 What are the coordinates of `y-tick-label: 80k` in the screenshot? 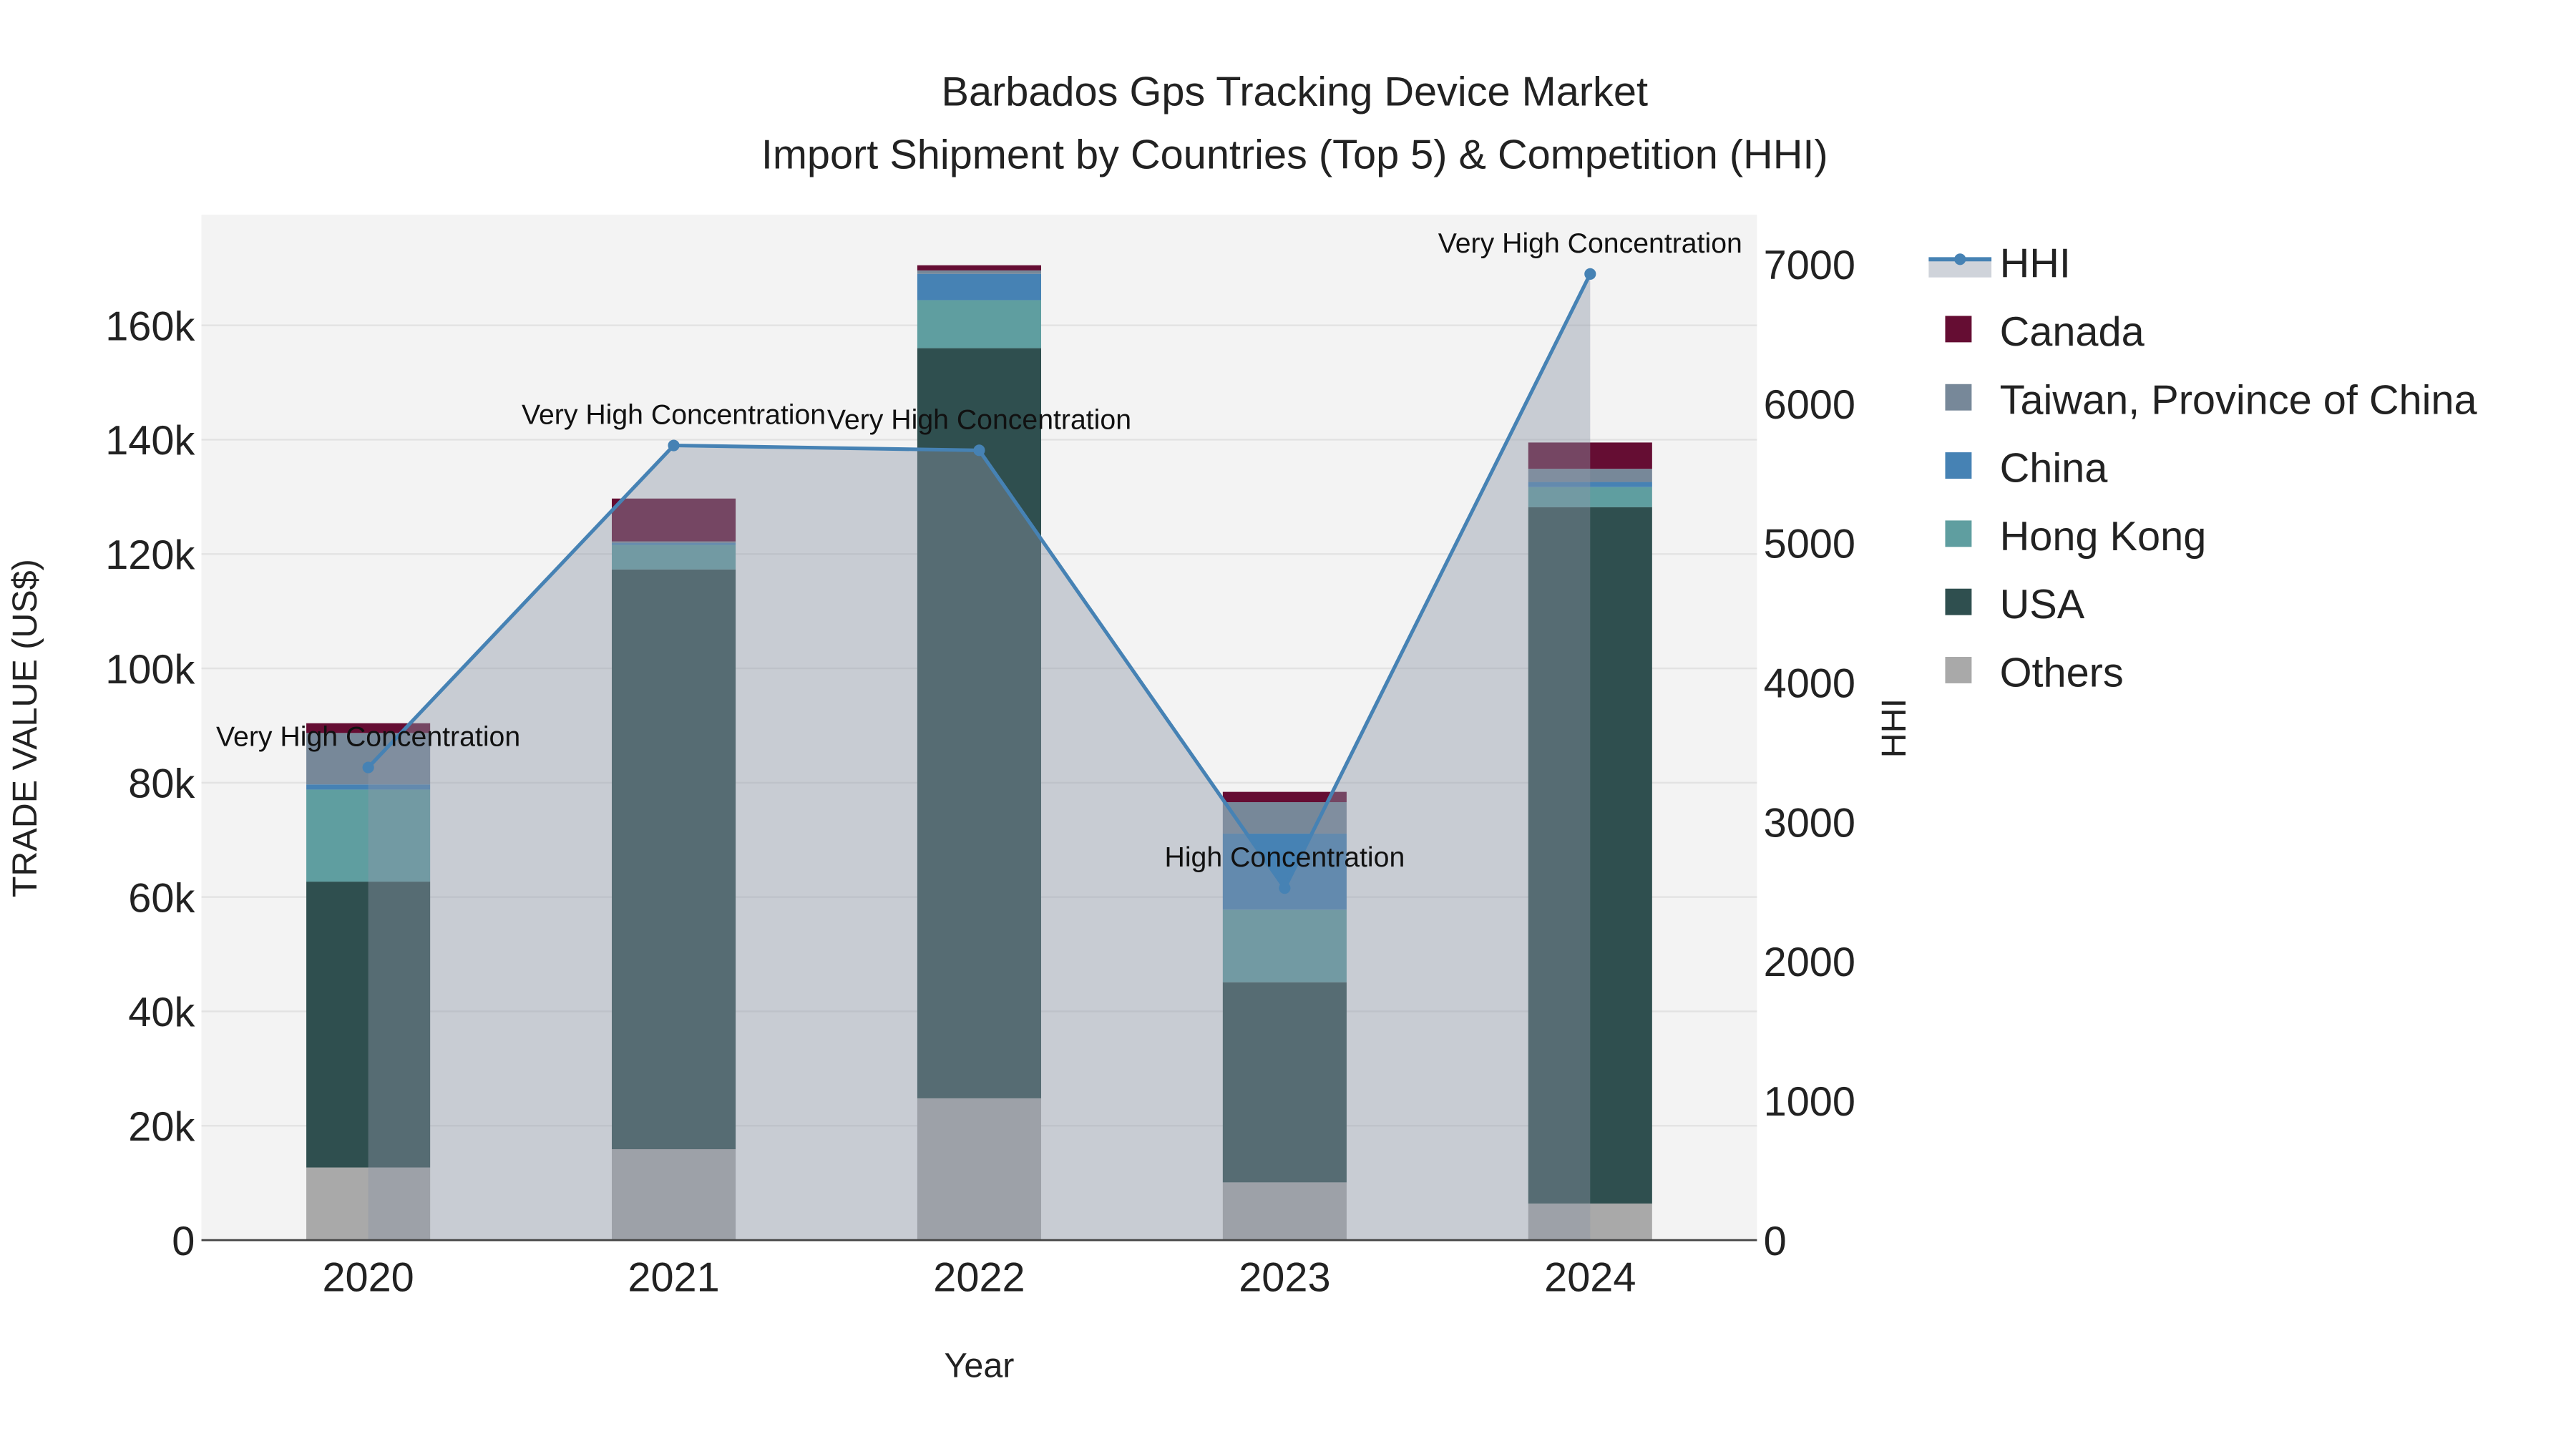 It's located at (161, 784).